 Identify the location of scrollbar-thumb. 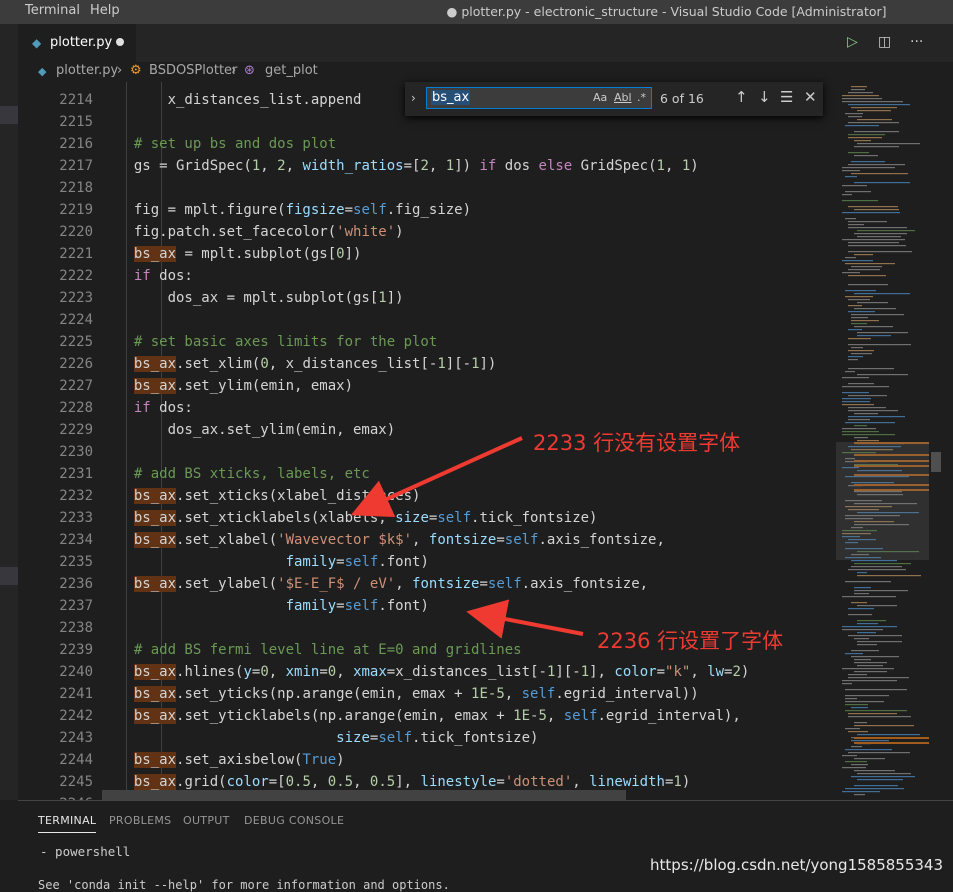
(936, 462).